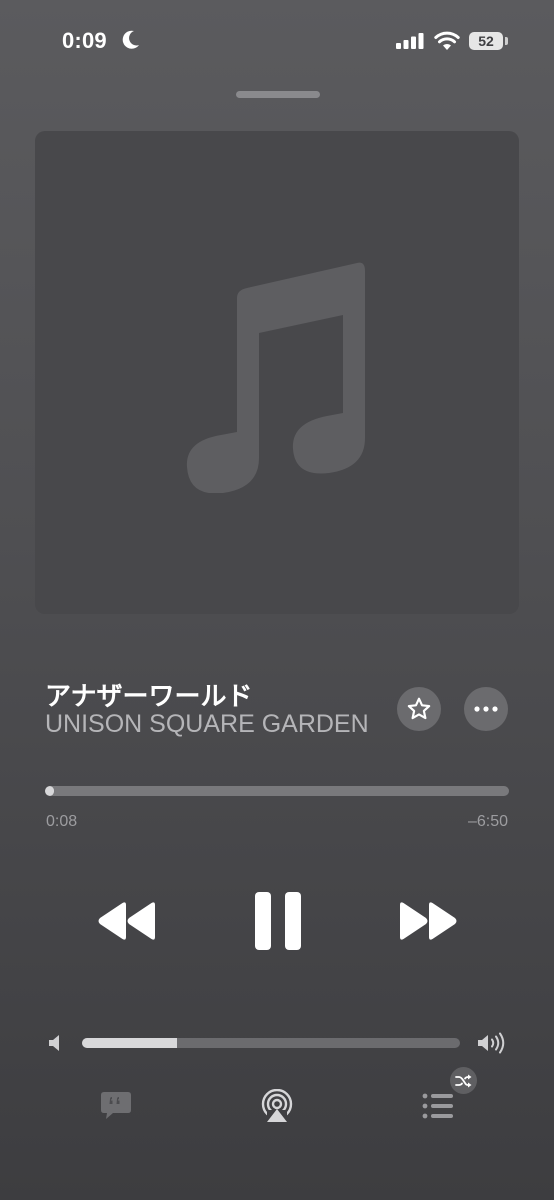 This screenshot has height=1200, width=554. Describe the element at coordinates (275, 377) in the screenshot. I see `music-note-icon` at that location.